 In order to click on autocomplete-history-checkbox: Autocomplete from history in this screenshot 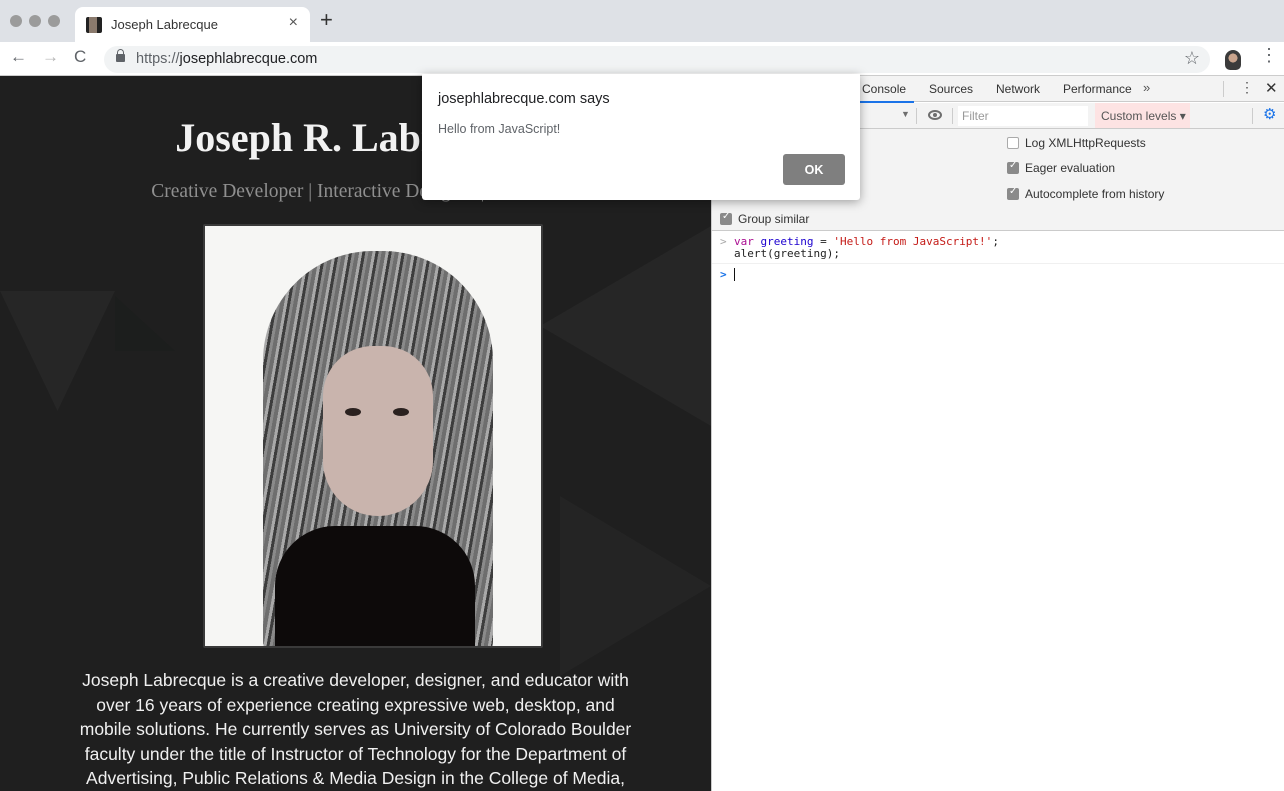, I will do `click(1086, 193)`.